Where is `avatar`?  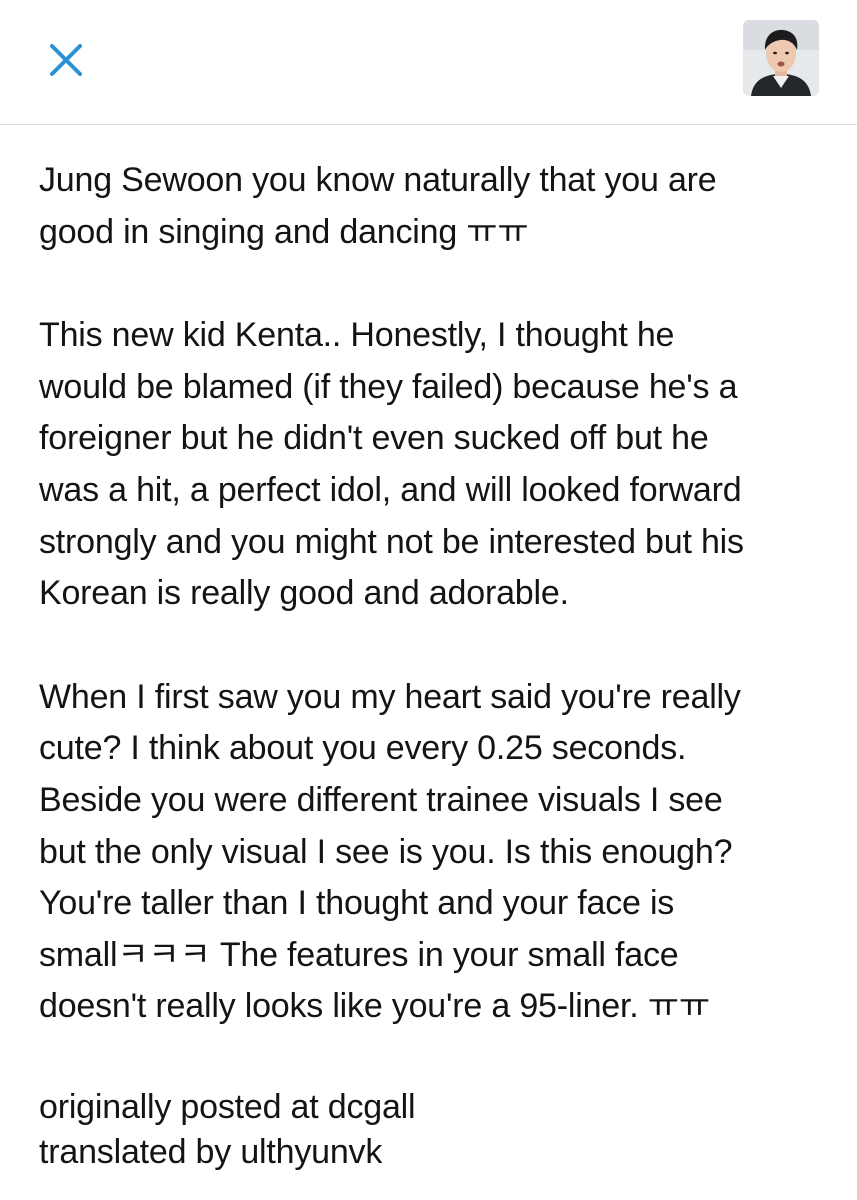 avatar is located at coordinates (781, 58).